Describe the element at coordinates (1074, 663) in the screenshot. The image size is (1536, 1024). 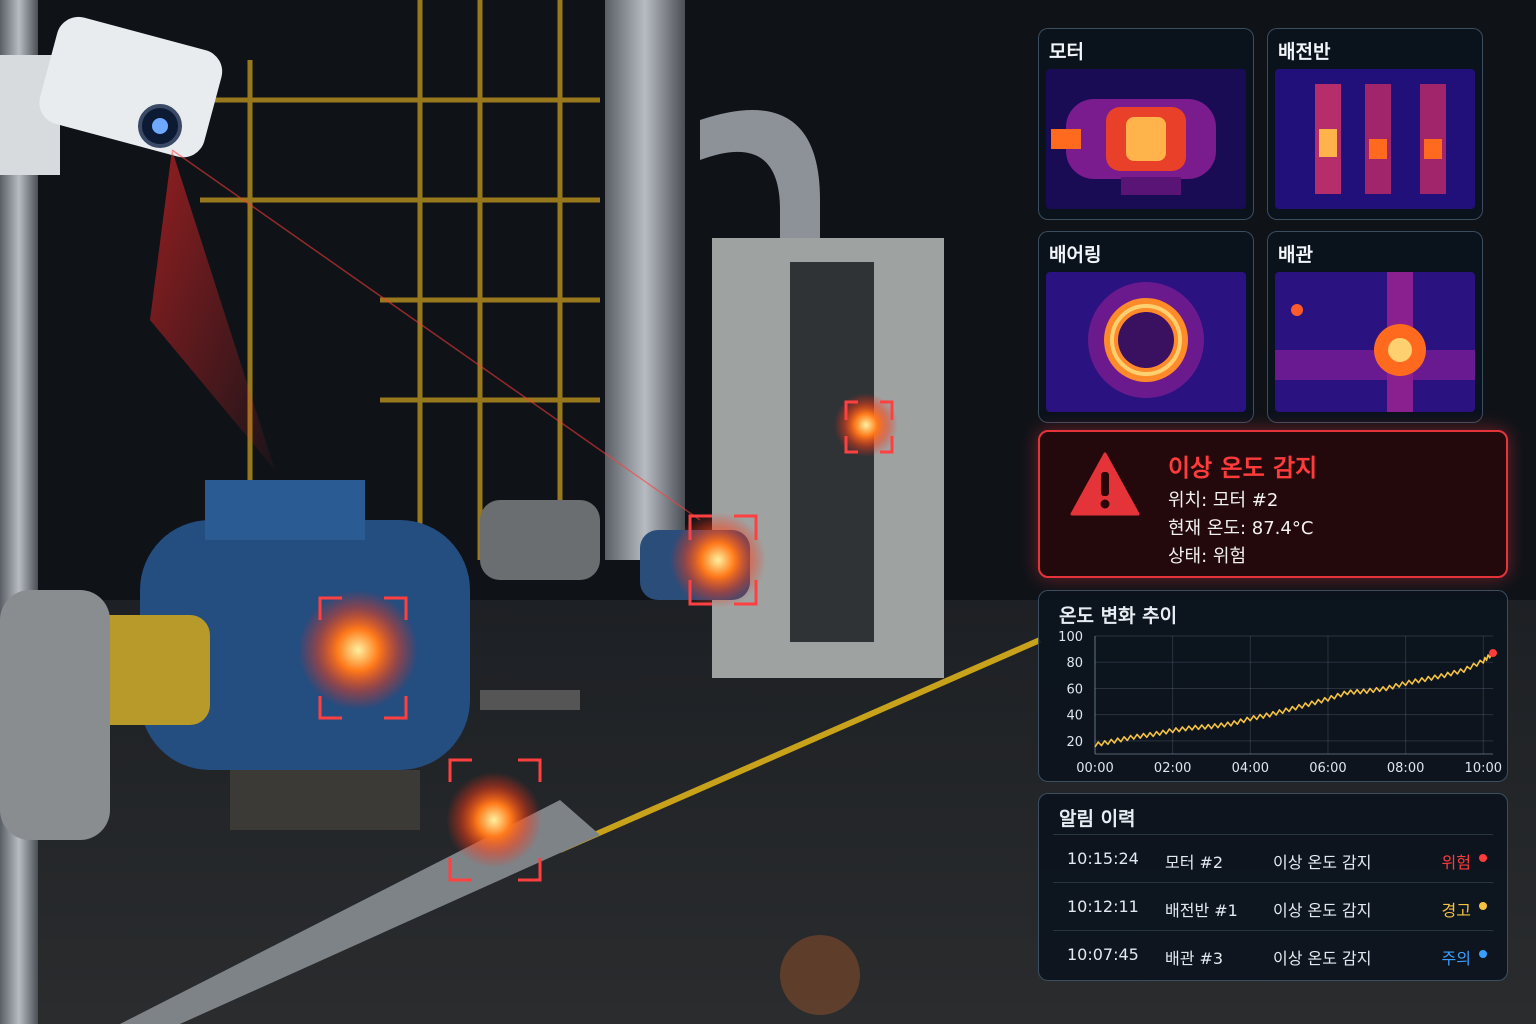
I see `y-tick-label: 80` at that location.